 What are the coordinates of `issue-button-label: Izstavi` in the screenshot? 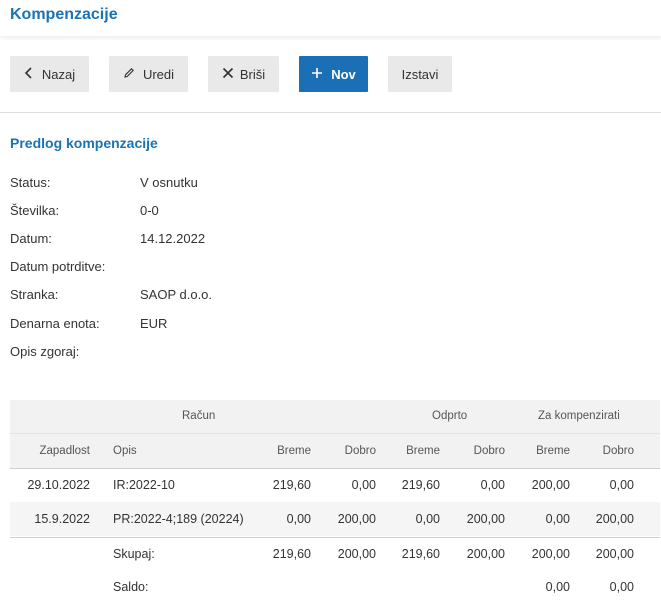 It's located at (420, 74).